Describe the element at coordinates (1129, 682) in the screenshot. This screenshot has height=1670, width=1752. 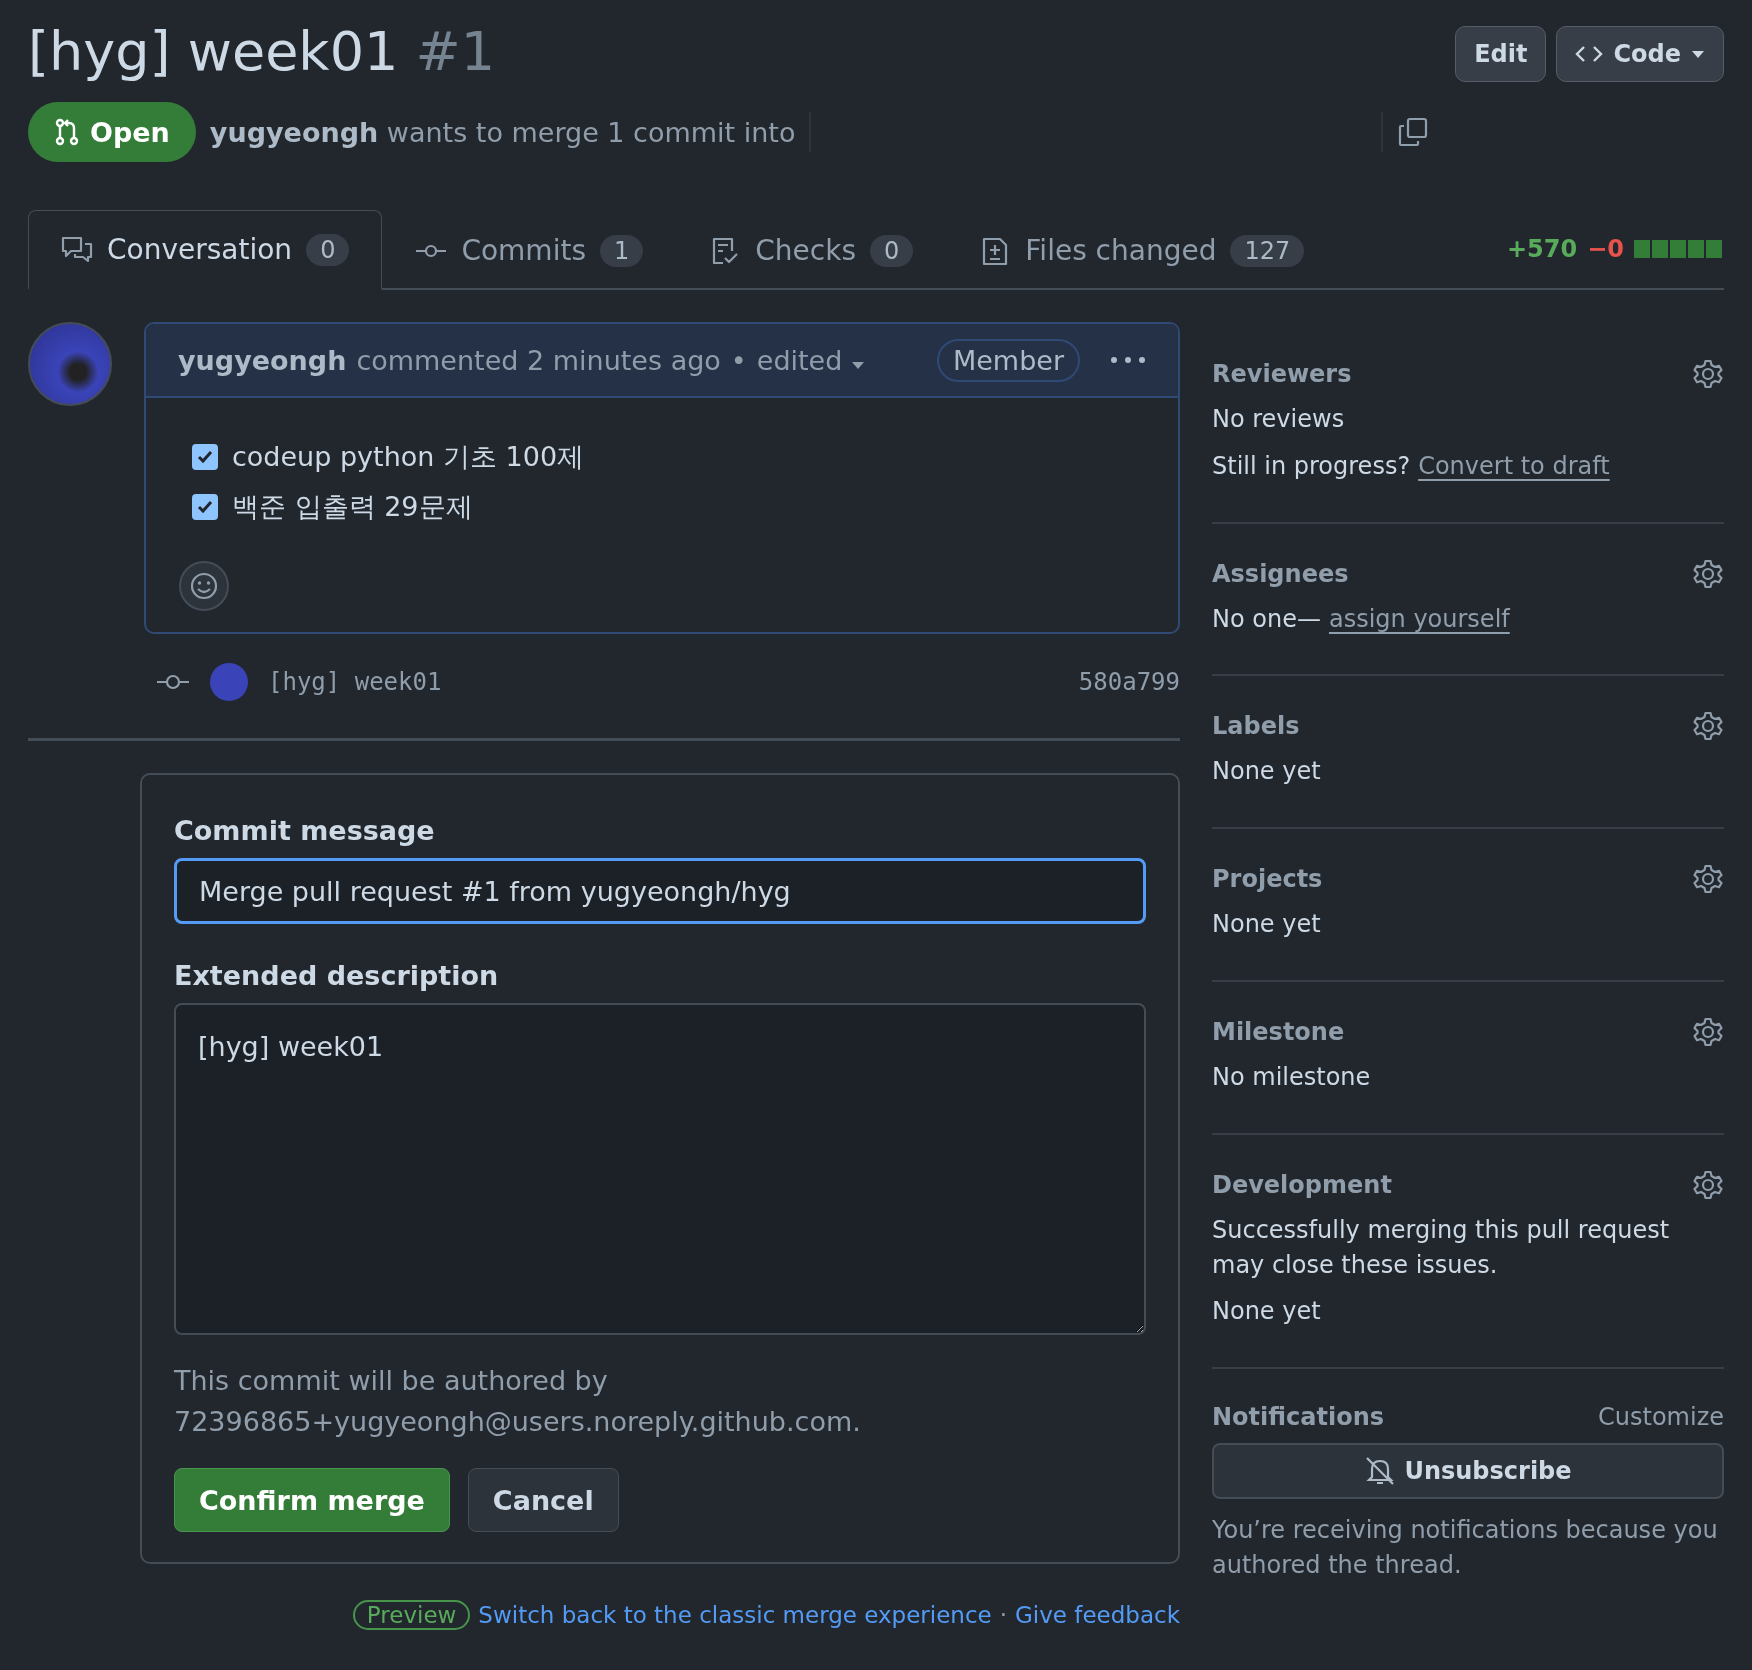
I see `commit-sha: 580a799` at that location.